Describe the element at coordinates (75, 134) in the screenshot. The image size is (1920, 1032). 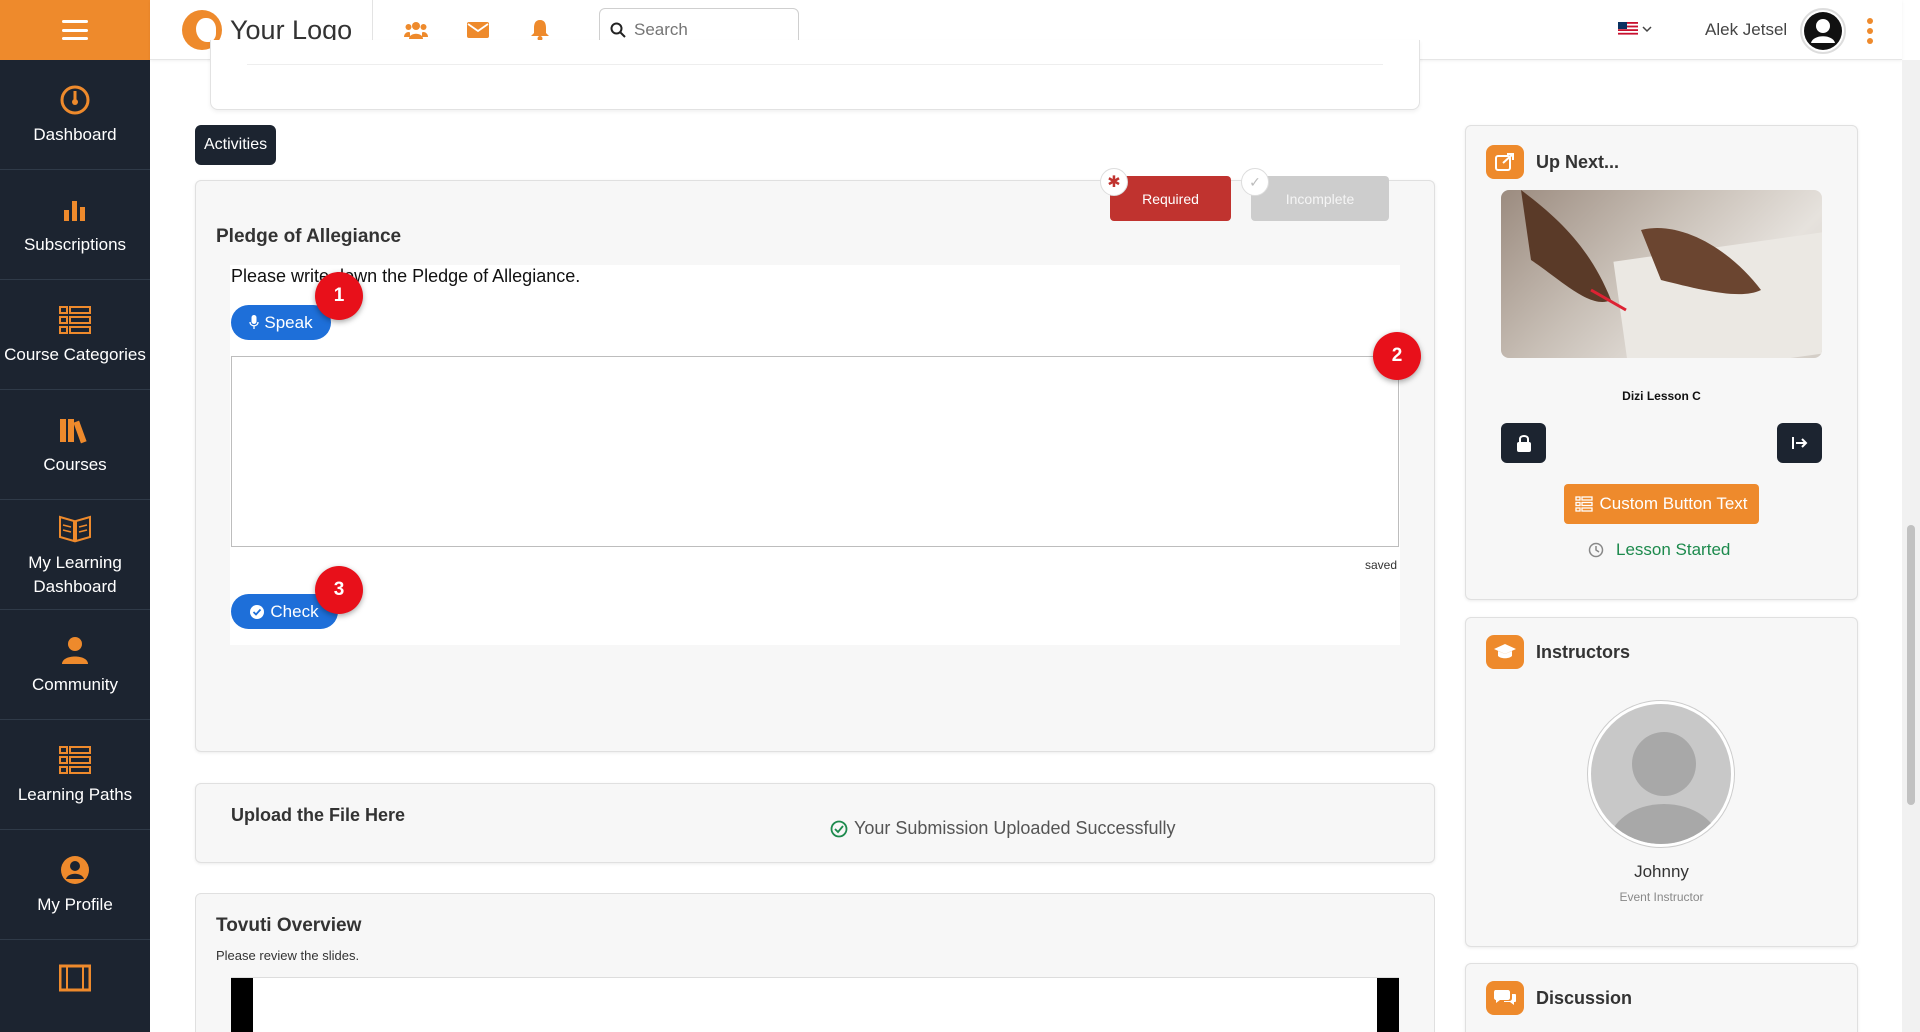
I see `sidebar-item-label: Dashboard` at that location.